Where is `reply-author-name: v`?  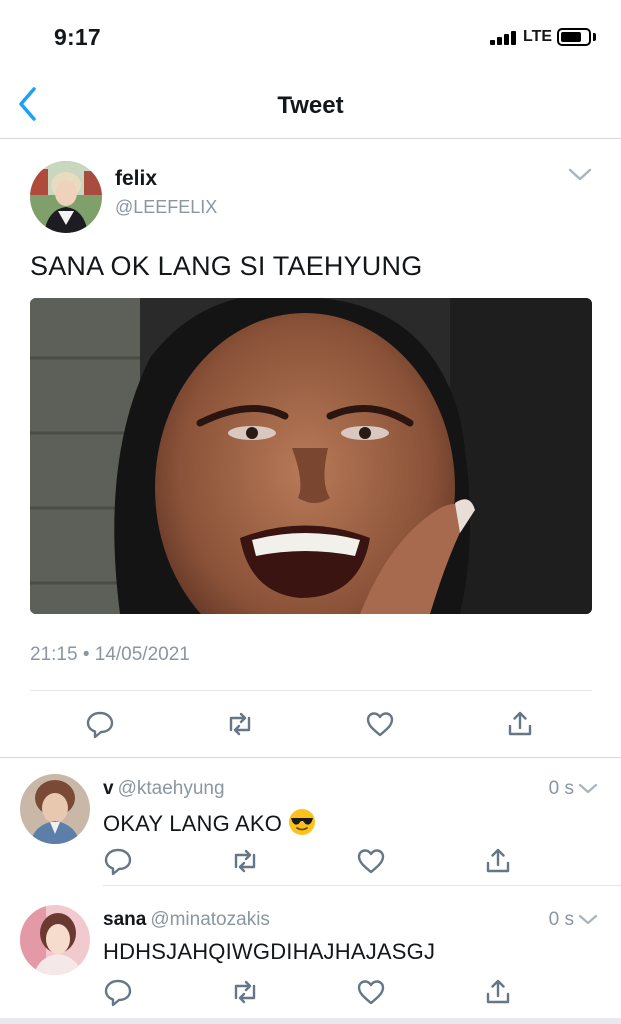
reply-author-name: v is located at coordinates (108, 788).